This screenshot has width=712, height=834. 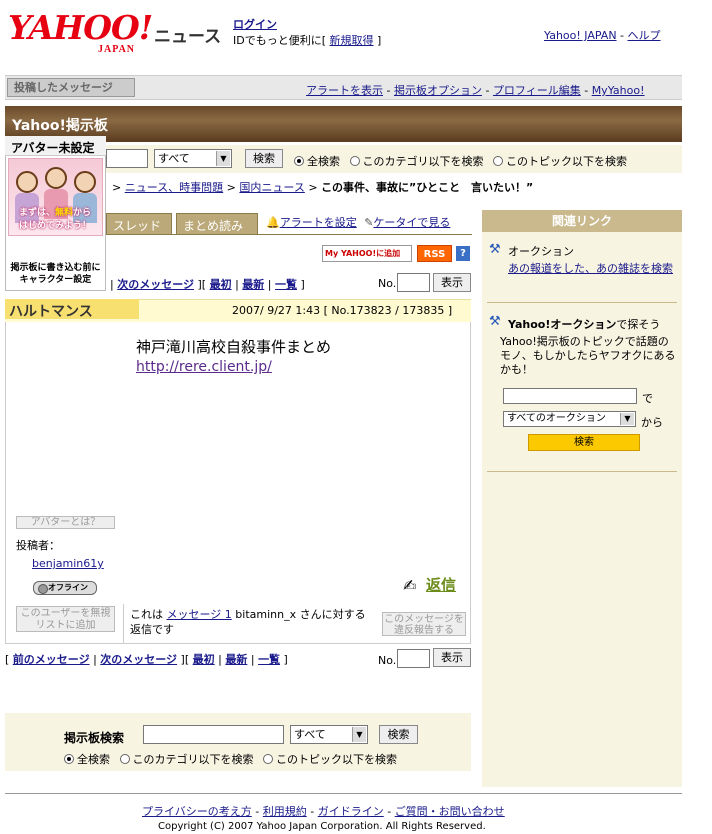 What do you see at coordinates (204, 367) in the screenshot?
I see `message-url-link: http://rere.client.jp/` at bounding box center [204, 367].